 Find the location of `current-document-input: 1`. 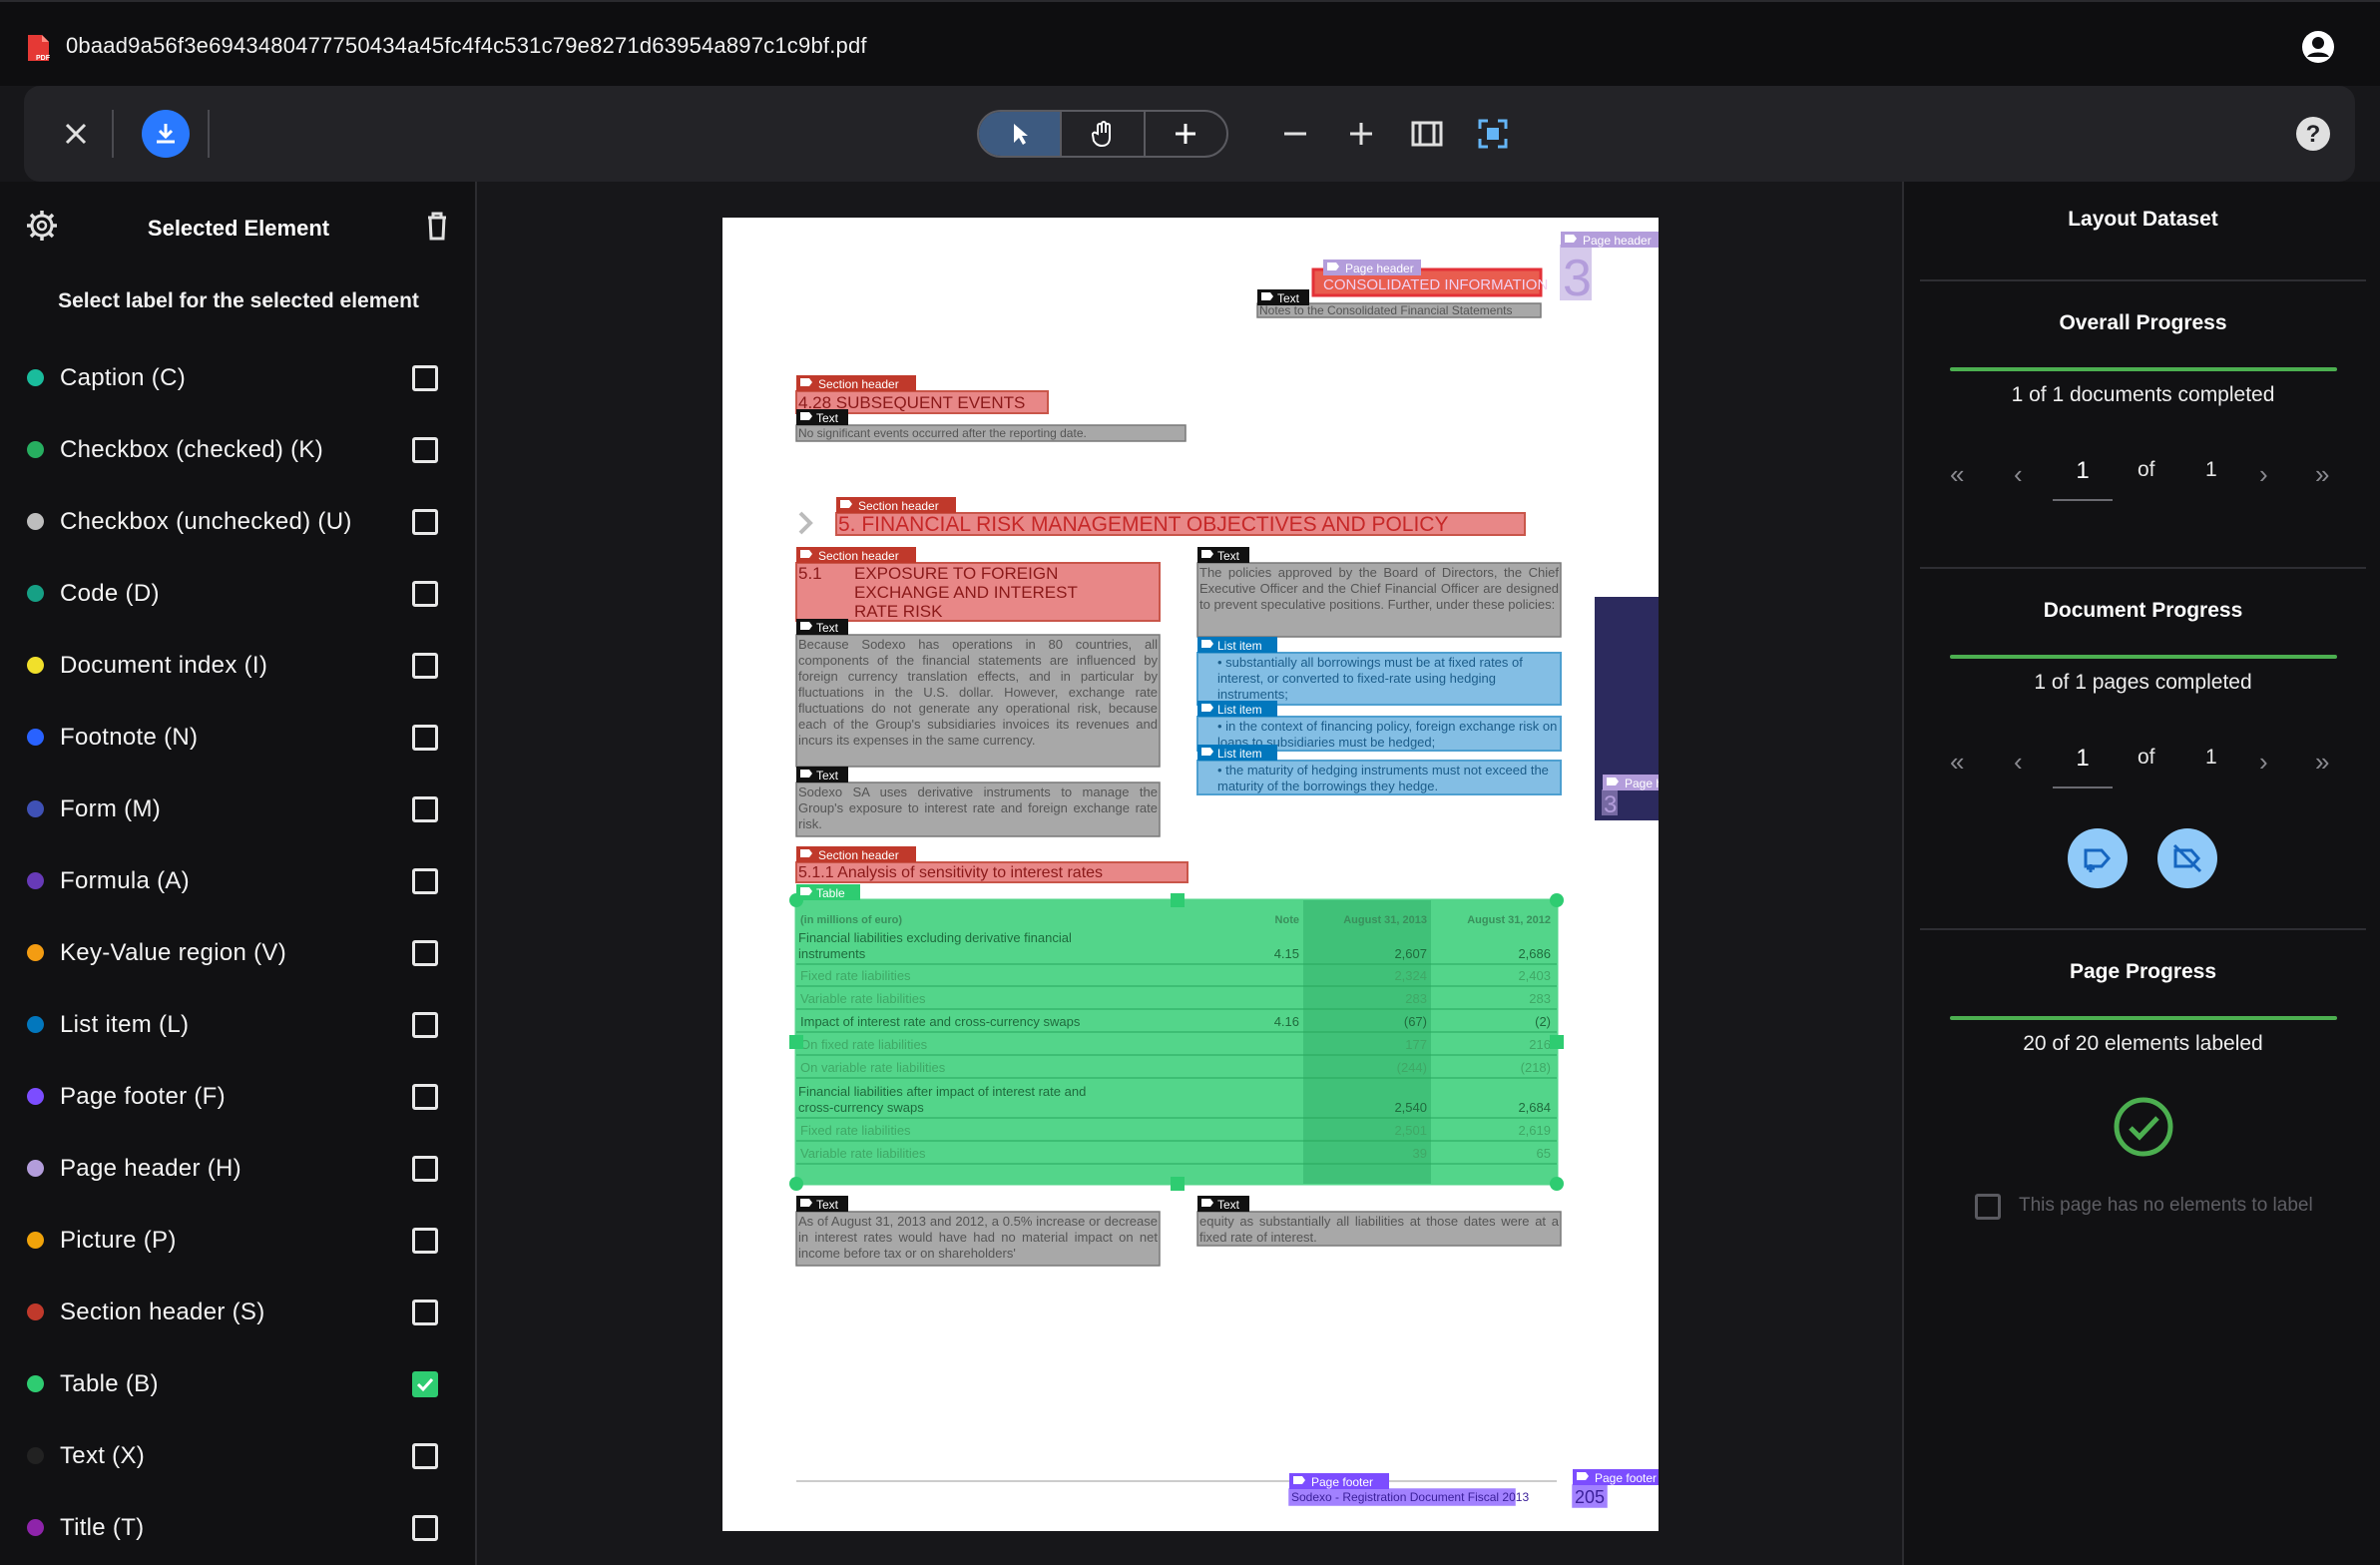

current-document-input: 1 is located at coordinates (2083, 476).